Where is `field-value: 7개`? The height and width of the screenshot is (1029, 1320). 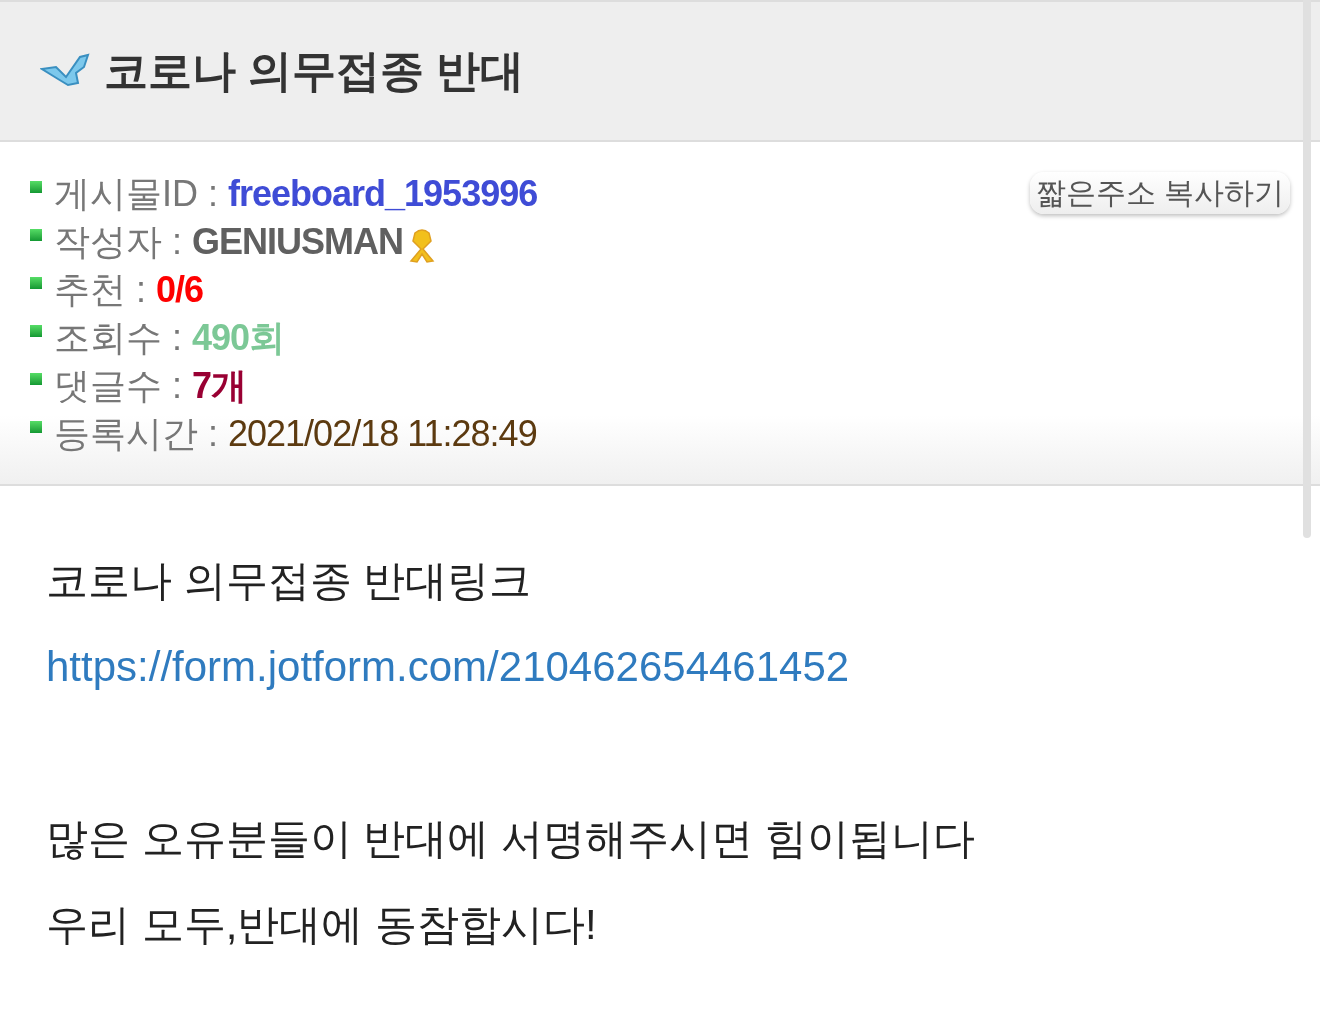
field-value: 7개 is located at coordinates (219, 386).